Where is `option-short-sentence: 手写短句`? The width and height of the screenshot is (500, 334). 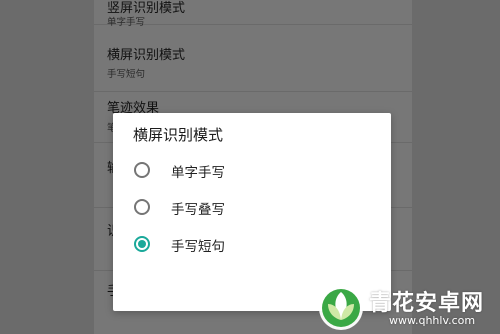
option-short-sentence: 手写短句 is located at coordinates (250, 244).